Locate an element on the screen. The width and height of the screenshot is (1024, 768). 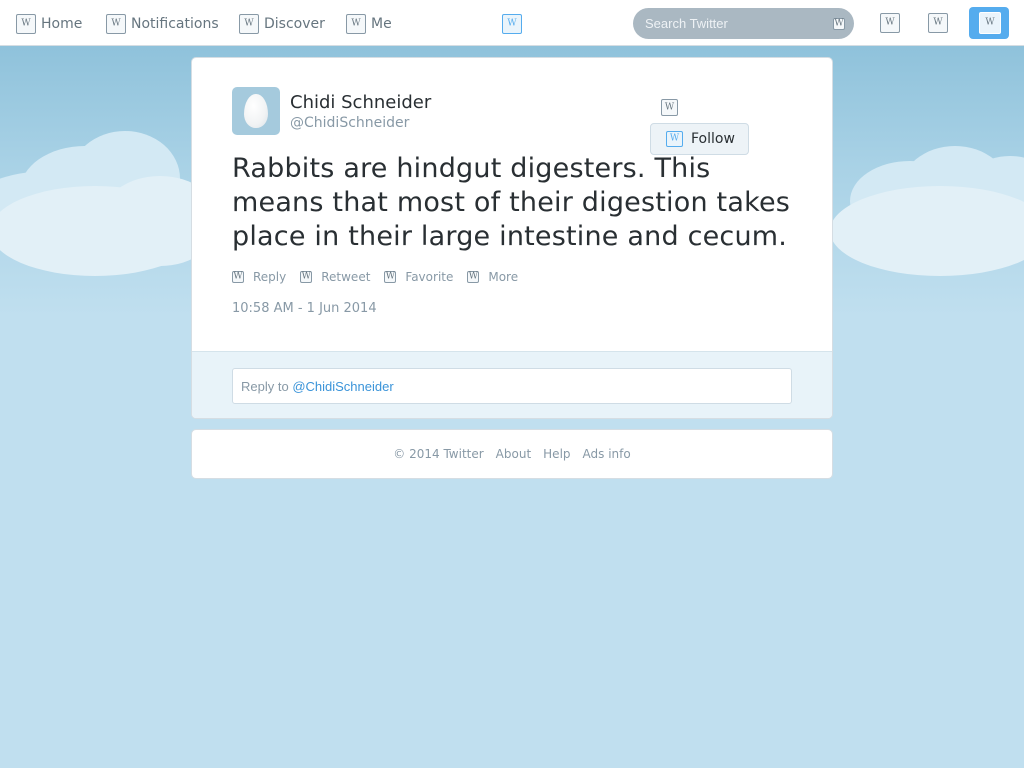
reply-mention: @ChidiSchneider is located at coordinates (343, 386).